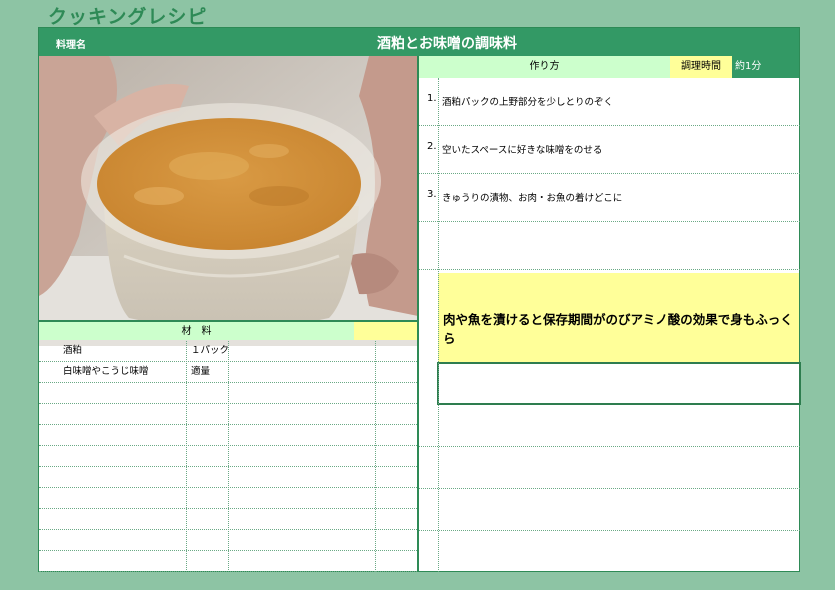 This screenshot has width=835, height=590. What do you see at coordinates (528, 102) in the screenshot?
I see `step-text: 酒粕パックの上野部分を少しとりのぞく` at bounding box center [528, 102].